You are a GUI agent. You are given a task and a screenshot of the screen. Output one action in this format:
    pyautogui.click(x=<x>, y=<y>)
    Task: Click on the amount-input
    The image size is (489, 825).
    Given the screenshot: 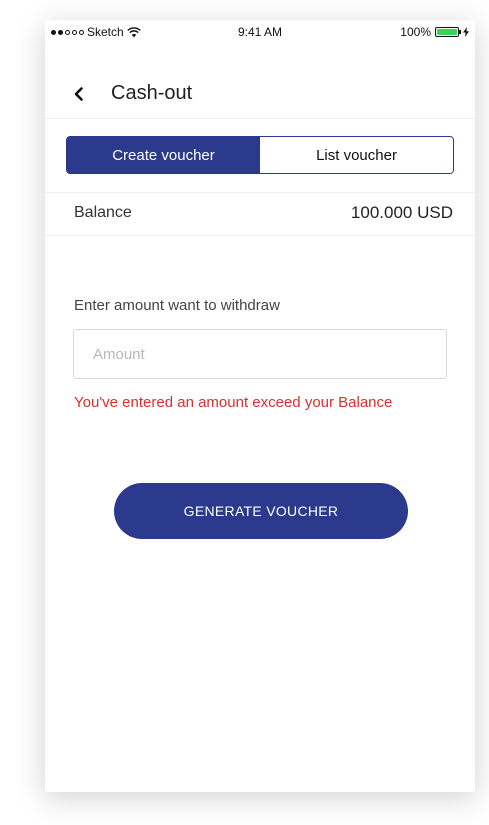 What is the action you would take?
    pyautogui.click(x=260, y=354)
    